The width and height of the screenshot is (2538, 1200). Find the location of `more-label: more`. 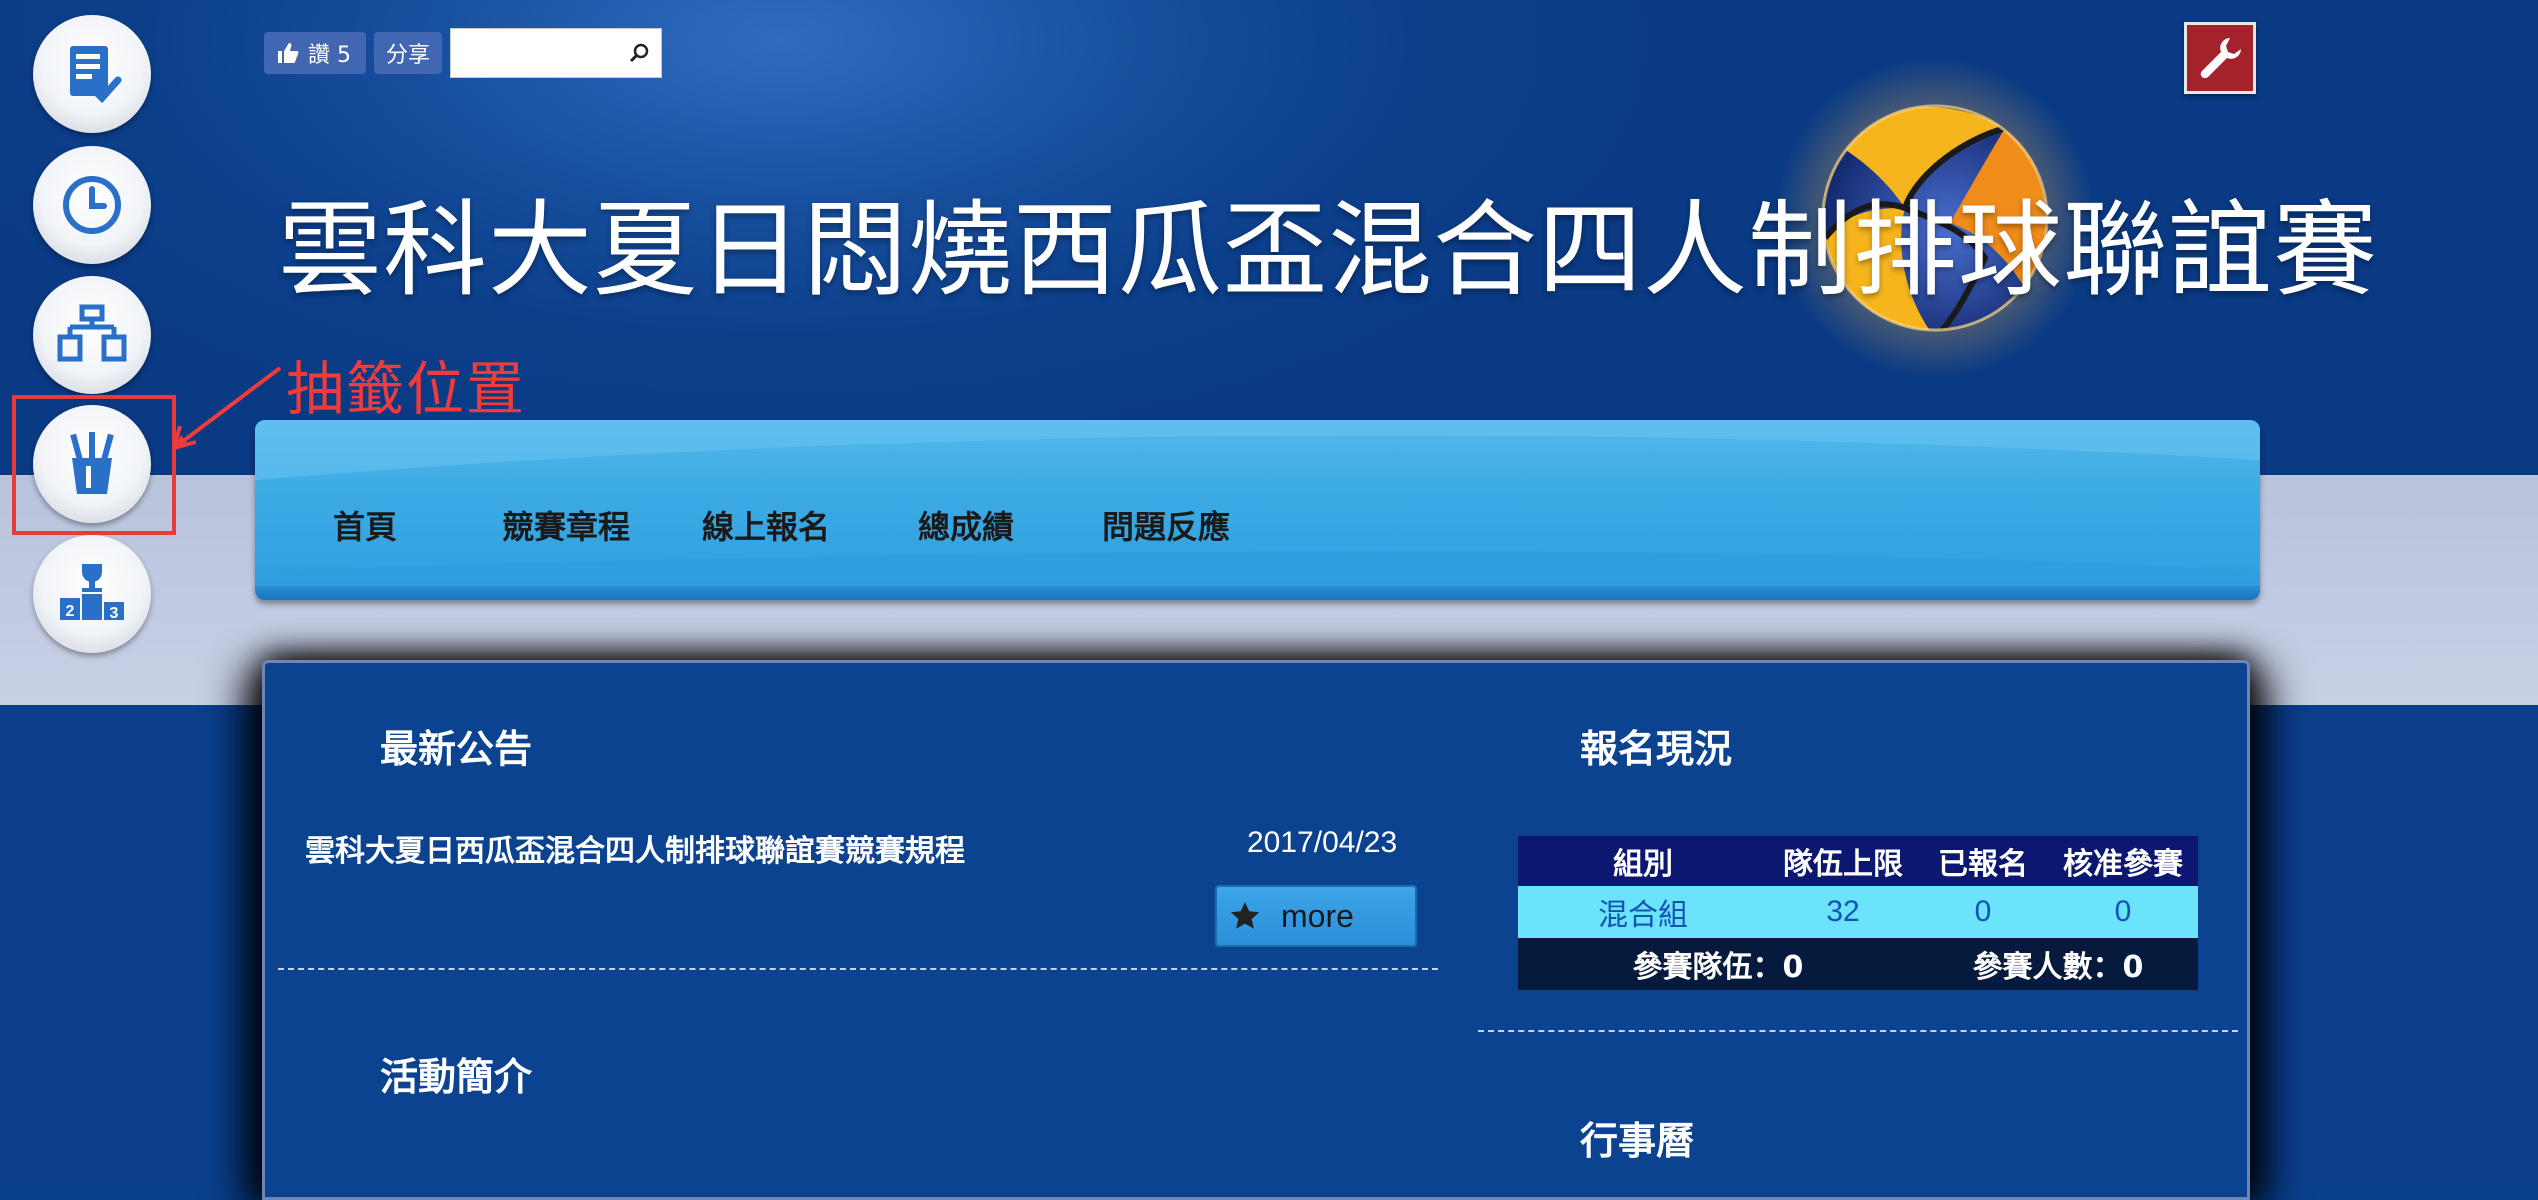

more-label: more is located at coordinates (1317, 915).